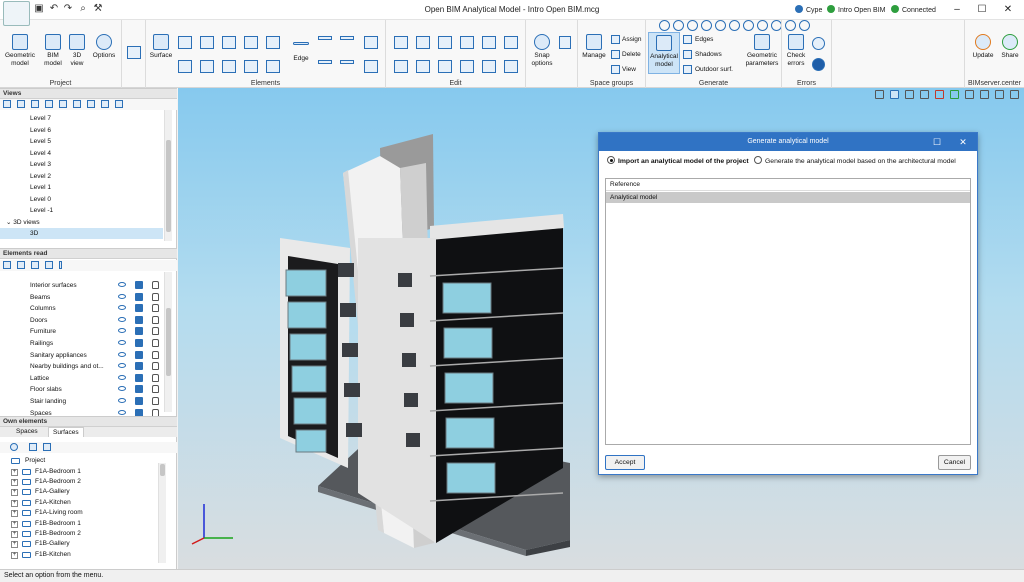  Describe the element at coordinates (162, 513) in the screenshot. I see `own-elements-scrollbar` at that location.